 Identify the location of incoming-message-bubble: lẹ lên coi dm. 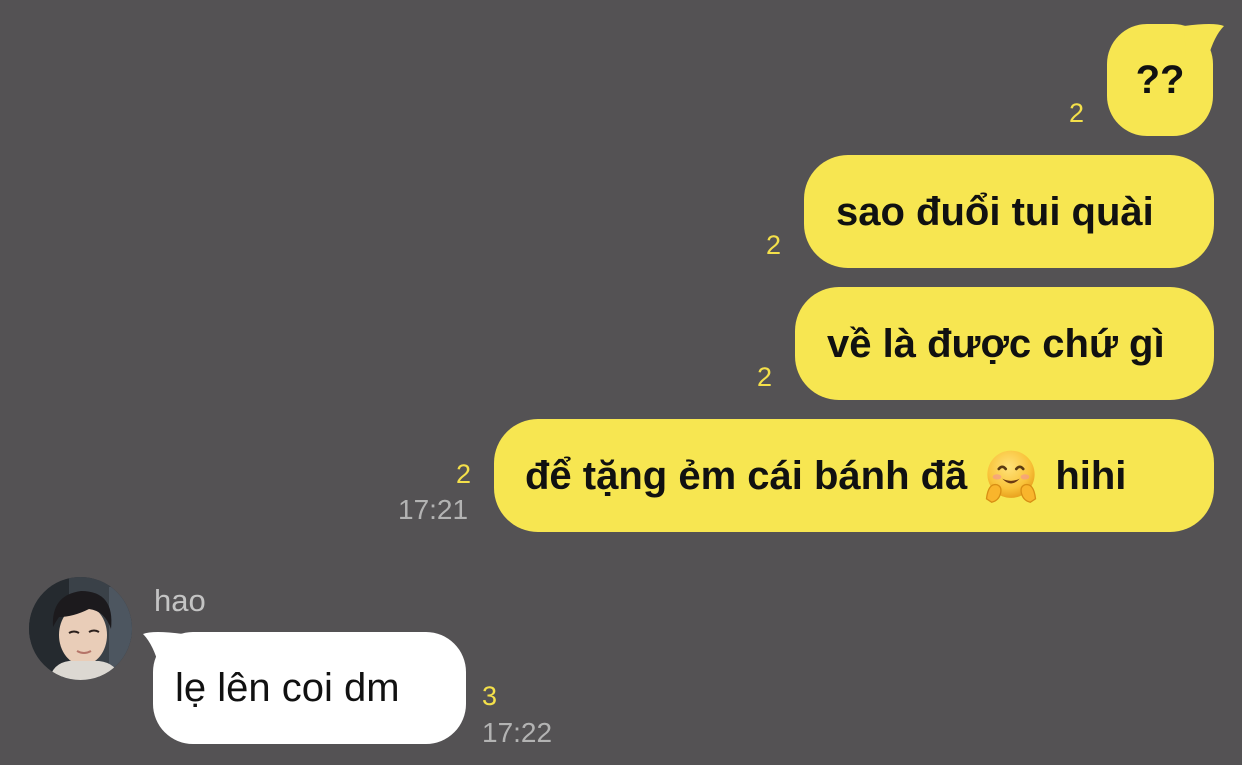
(309, 688).